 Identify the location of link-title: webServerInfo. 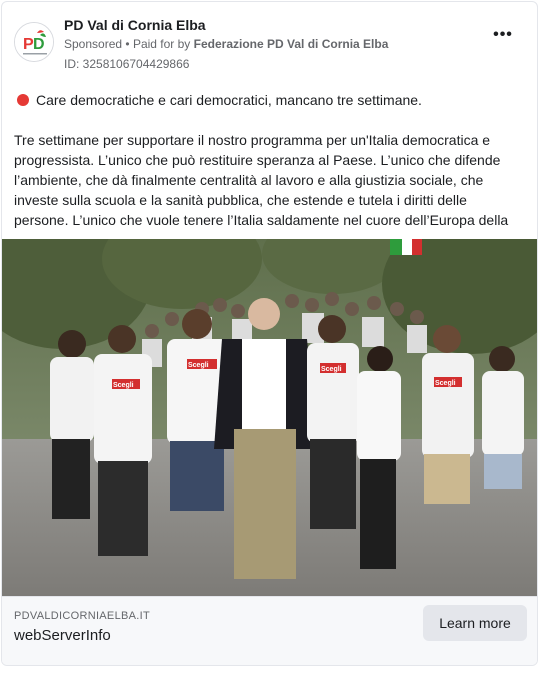
(62, 635).